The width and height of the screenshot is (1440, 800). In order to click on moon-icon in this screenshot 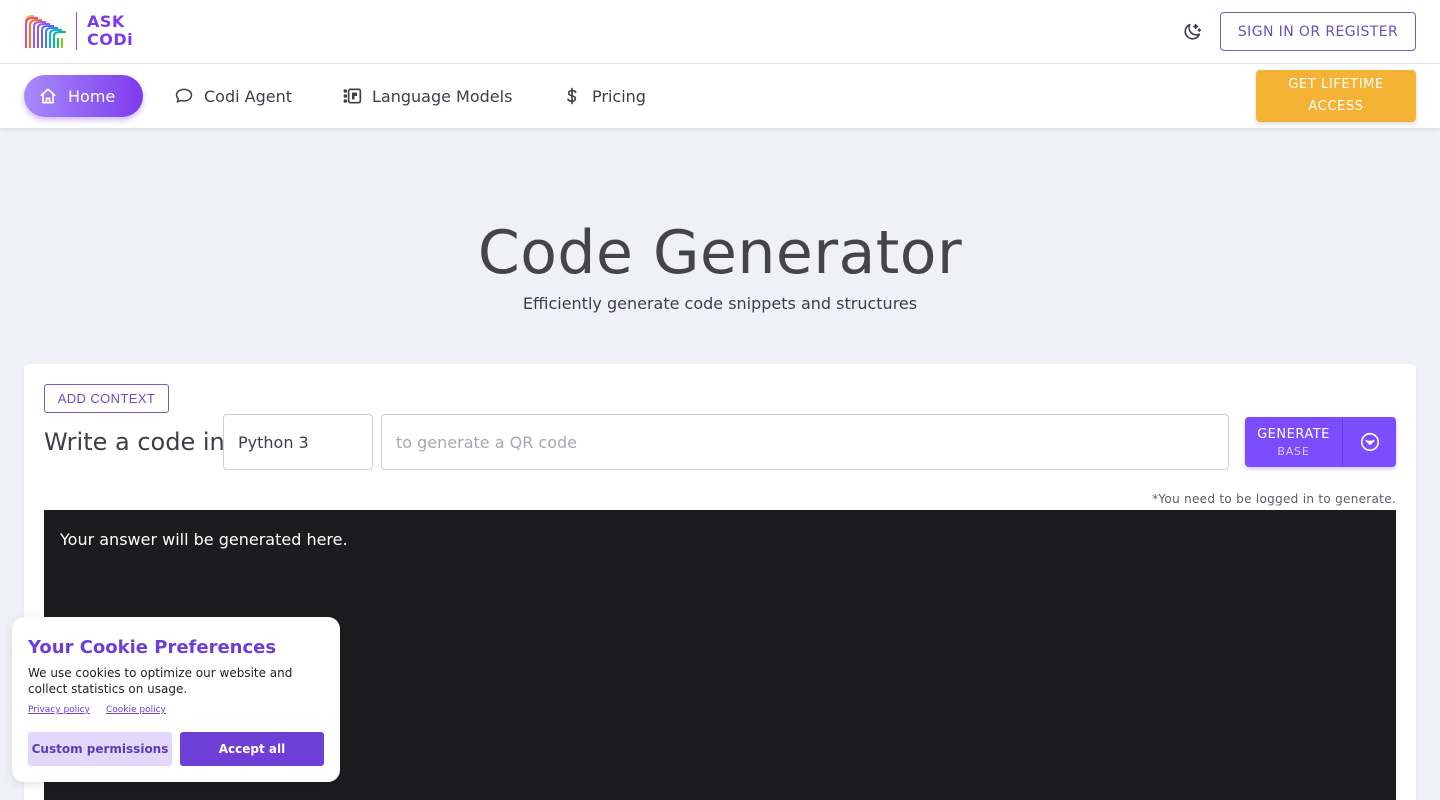, I will do `click(1193, 31)`.